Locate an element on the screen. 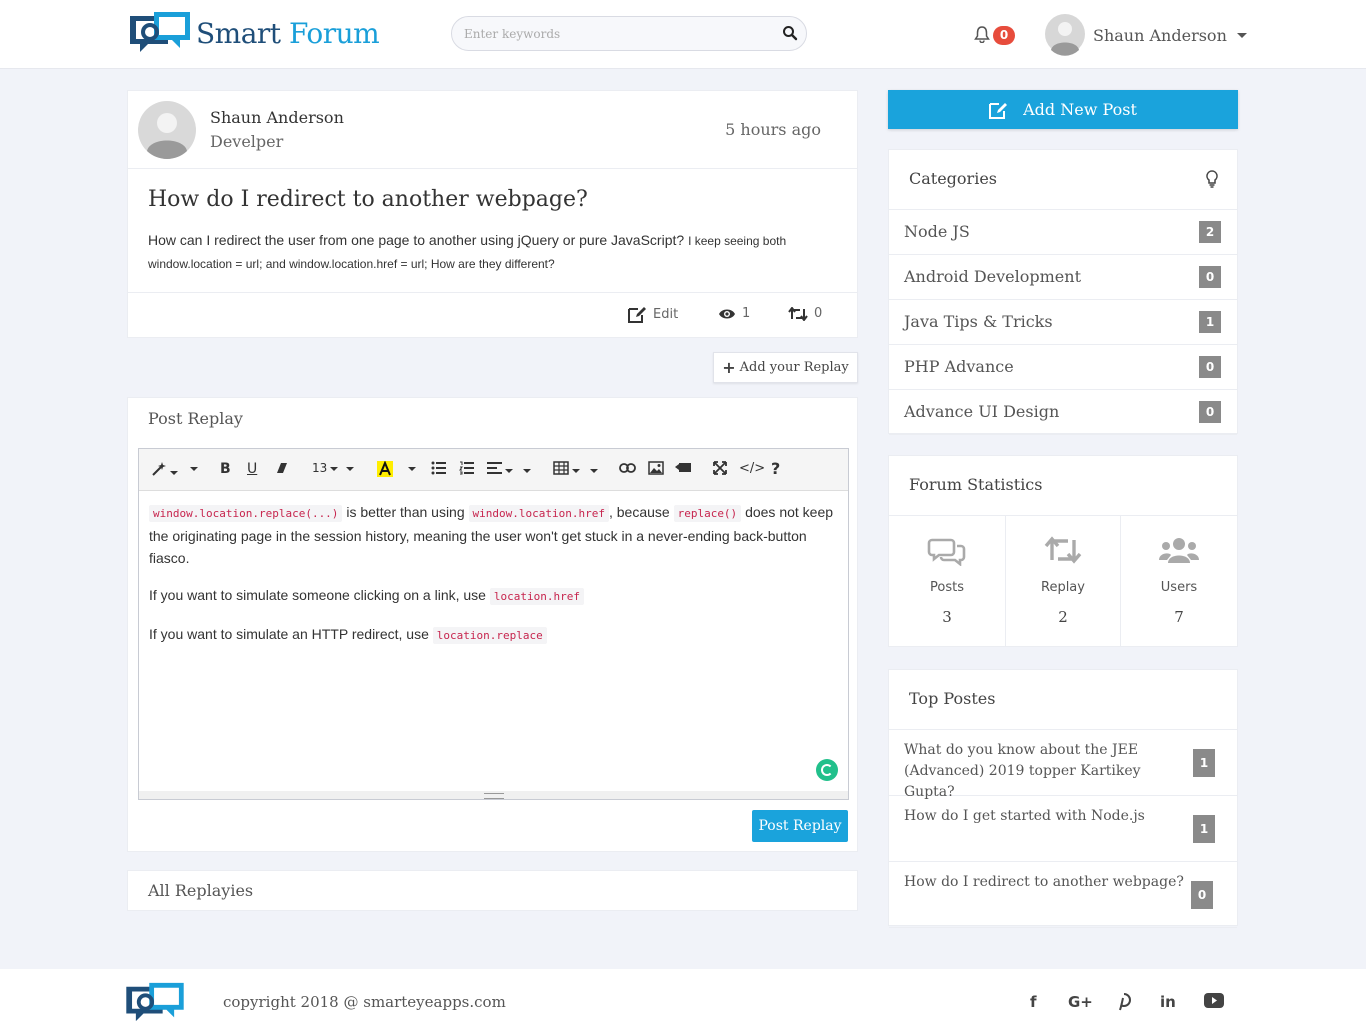 This screenshot has width=1366, height=1034. stat-value: 7 is located at coordinates (1179, 617).